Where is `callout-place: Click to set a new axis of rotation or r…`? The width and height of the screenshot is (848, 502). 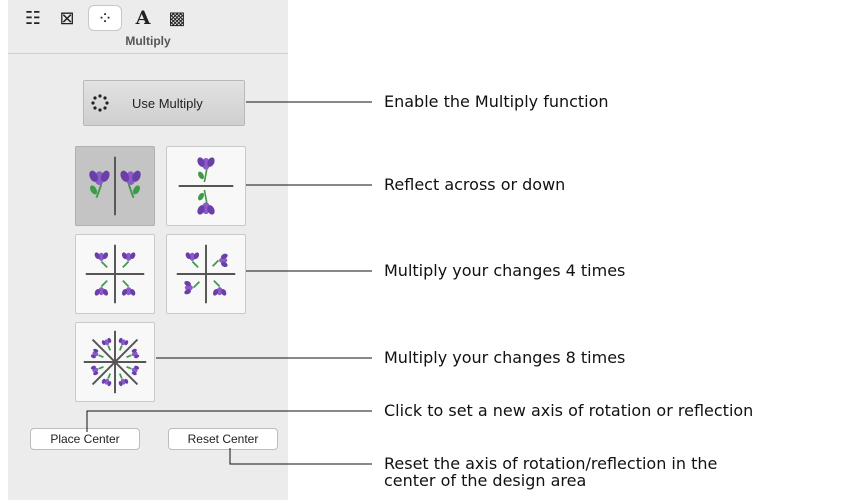
callout-place: Click to set a new axis of rotation or r… is located at coordinates (569, 410).